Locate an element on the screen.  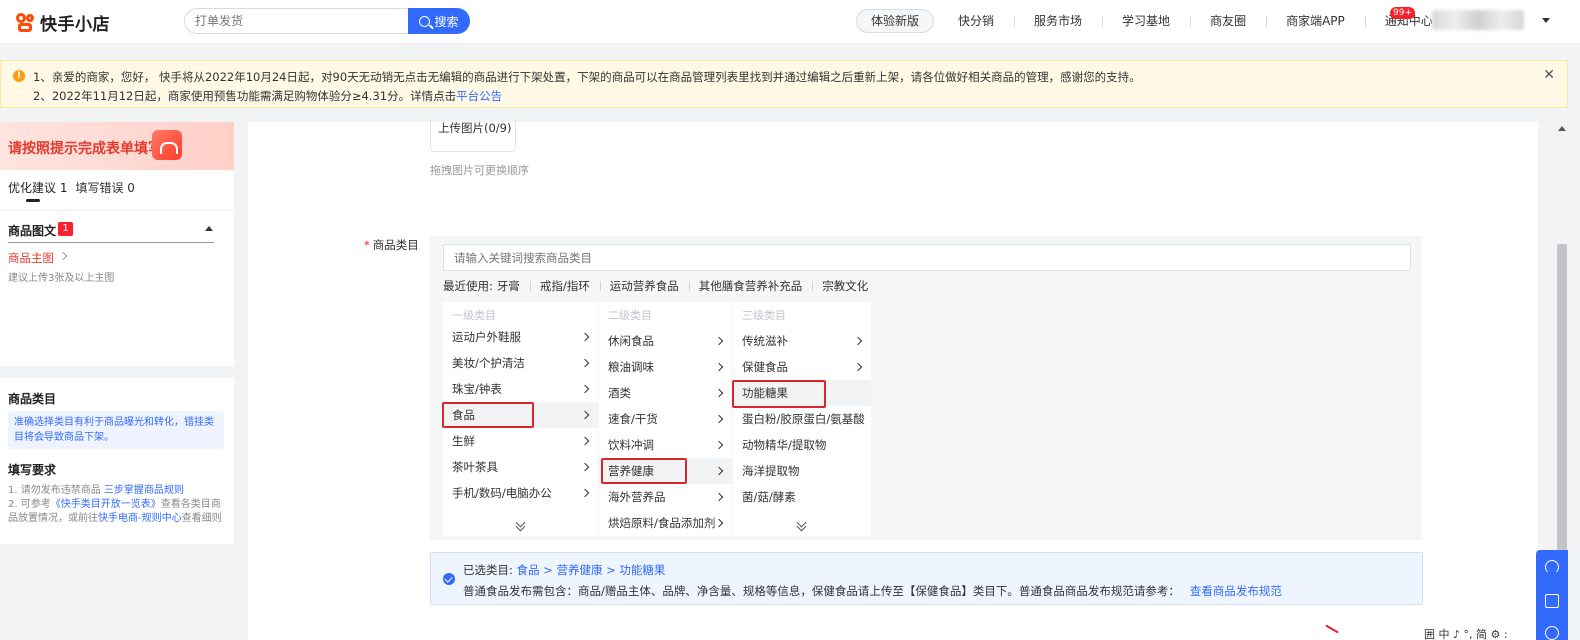
level-2-item-label: 休闲食品 is located at coordinates (631, 341).